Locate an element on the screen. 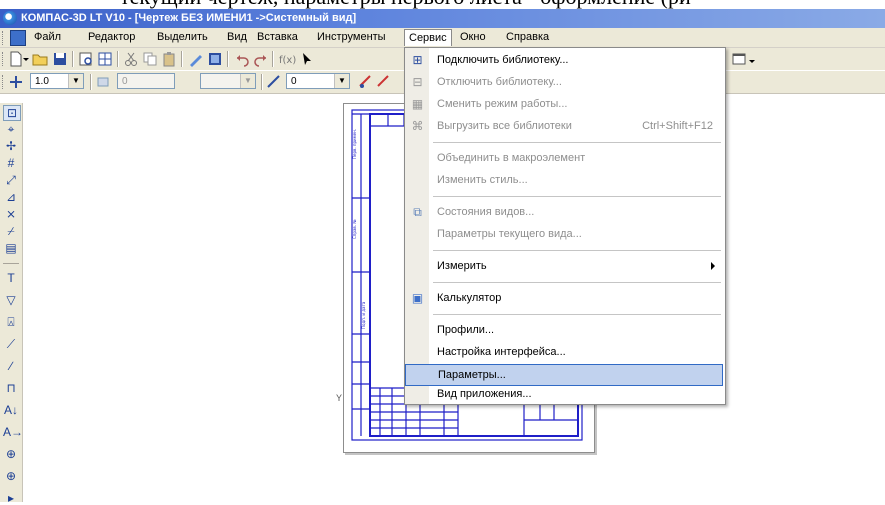 The height and width of the screenshot is (505, 885). datum-tool-icon: ⍓ is located at coordinates (11, 322).